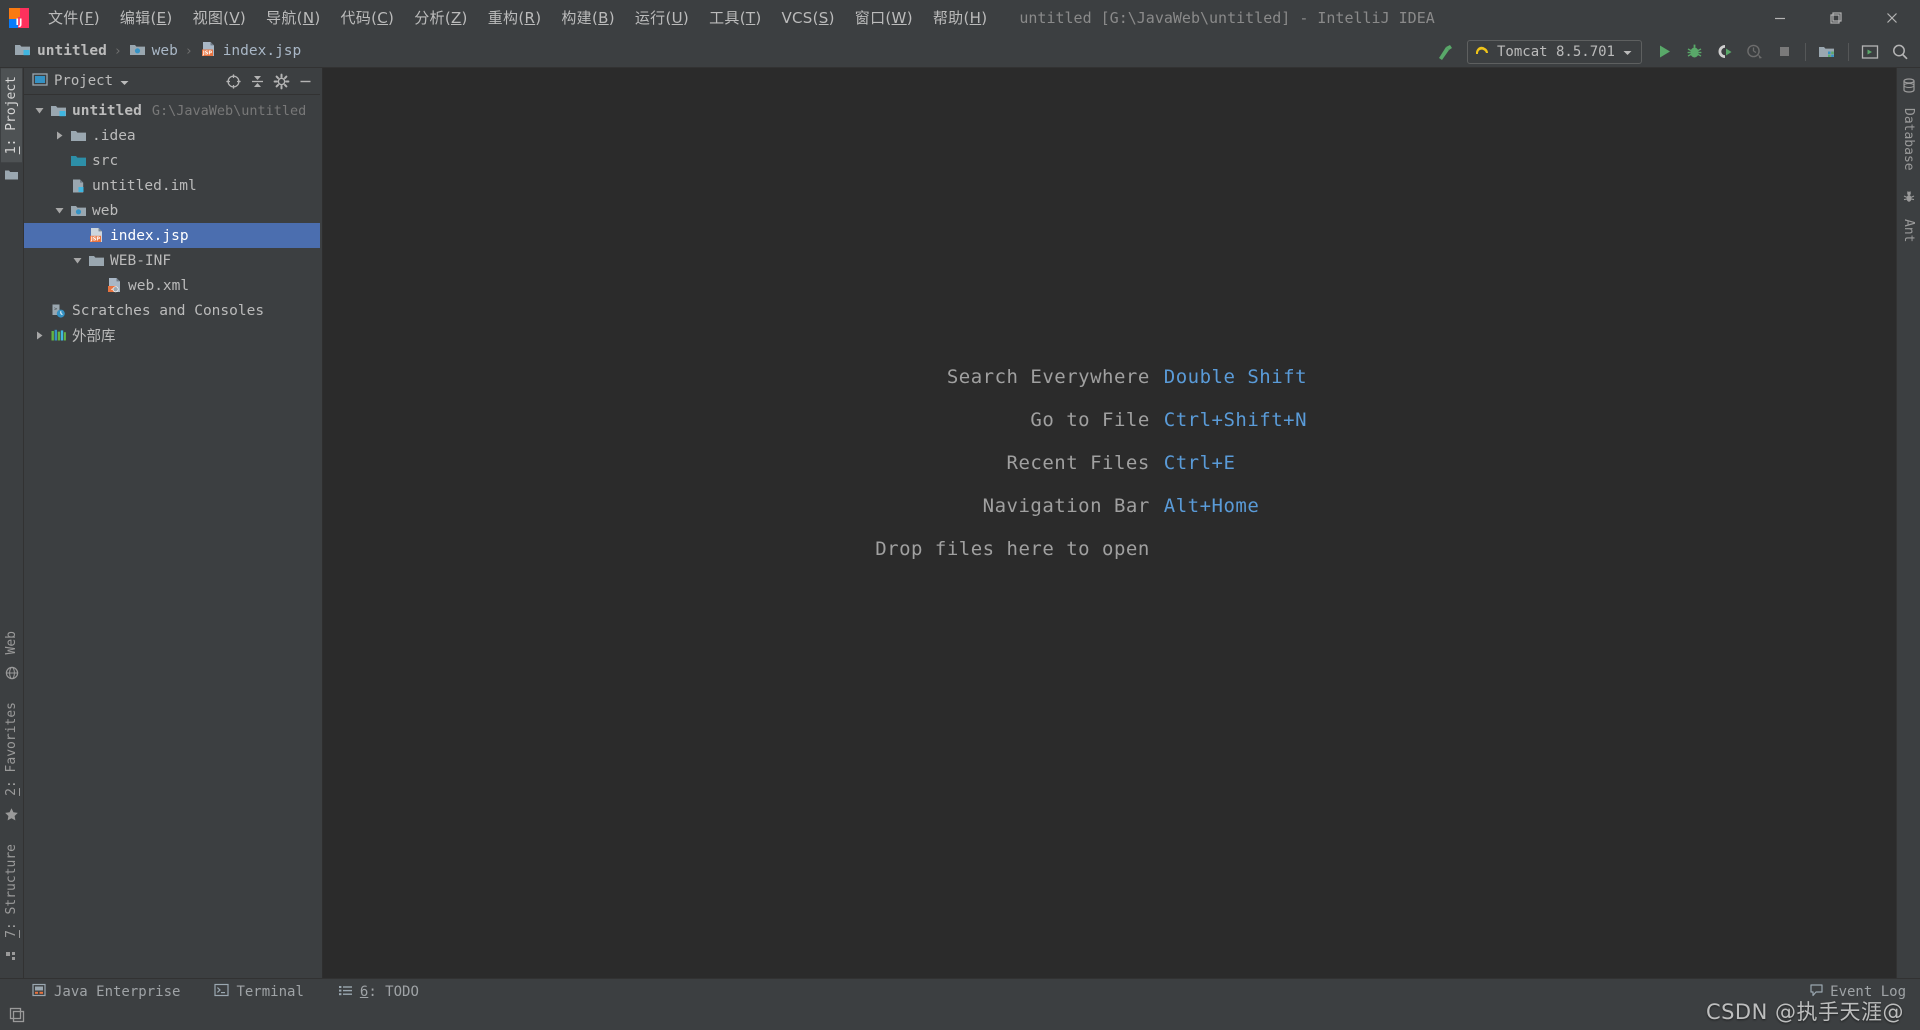 The width and height of the screenshot is (1920, 1030). What do you see at coordinates (78, 135) in the screenshot?
I see `folder-icon` at bounding box center [78, 135].